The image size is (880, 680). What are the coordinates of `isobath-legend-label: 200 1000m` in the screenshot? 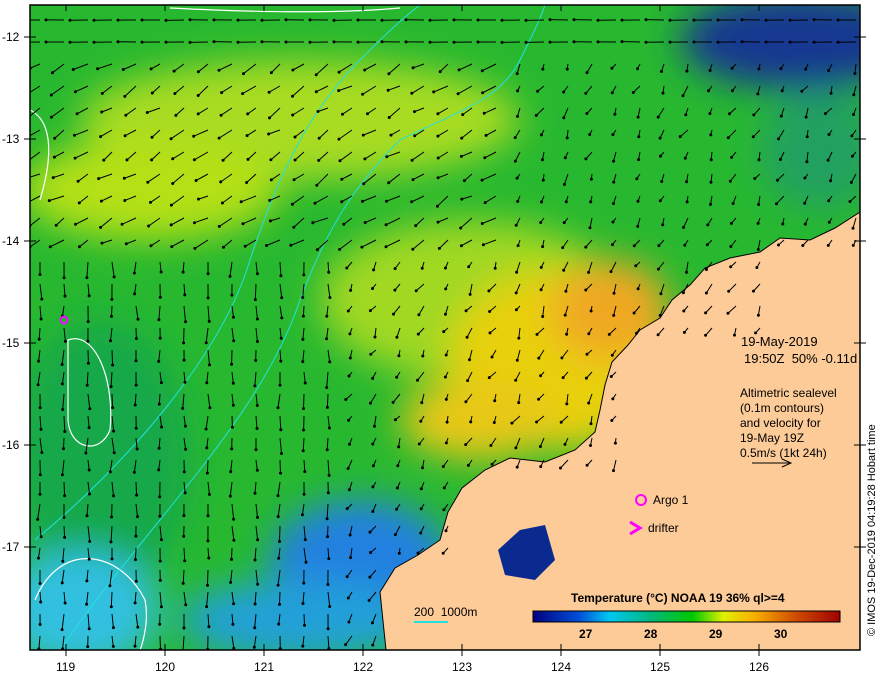 It's located at (446, 612).